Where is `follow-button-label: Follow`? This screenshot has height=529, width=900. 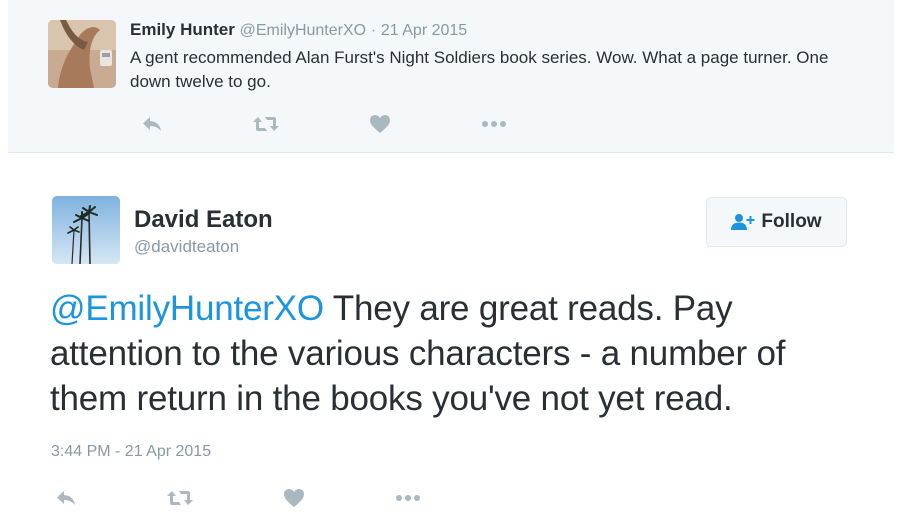
follow-button-label: Follow is located at coordinates (791, 221).